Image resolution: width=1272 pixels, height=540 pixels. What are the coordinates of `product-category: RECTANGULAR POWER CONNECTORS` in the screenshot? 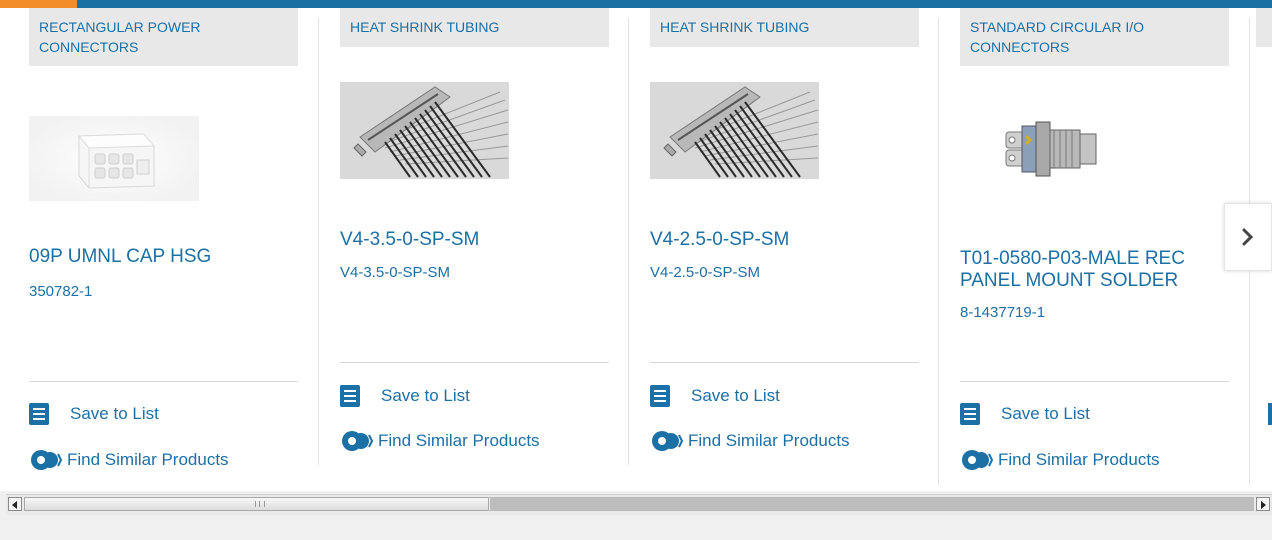 It's located at (163, 37).